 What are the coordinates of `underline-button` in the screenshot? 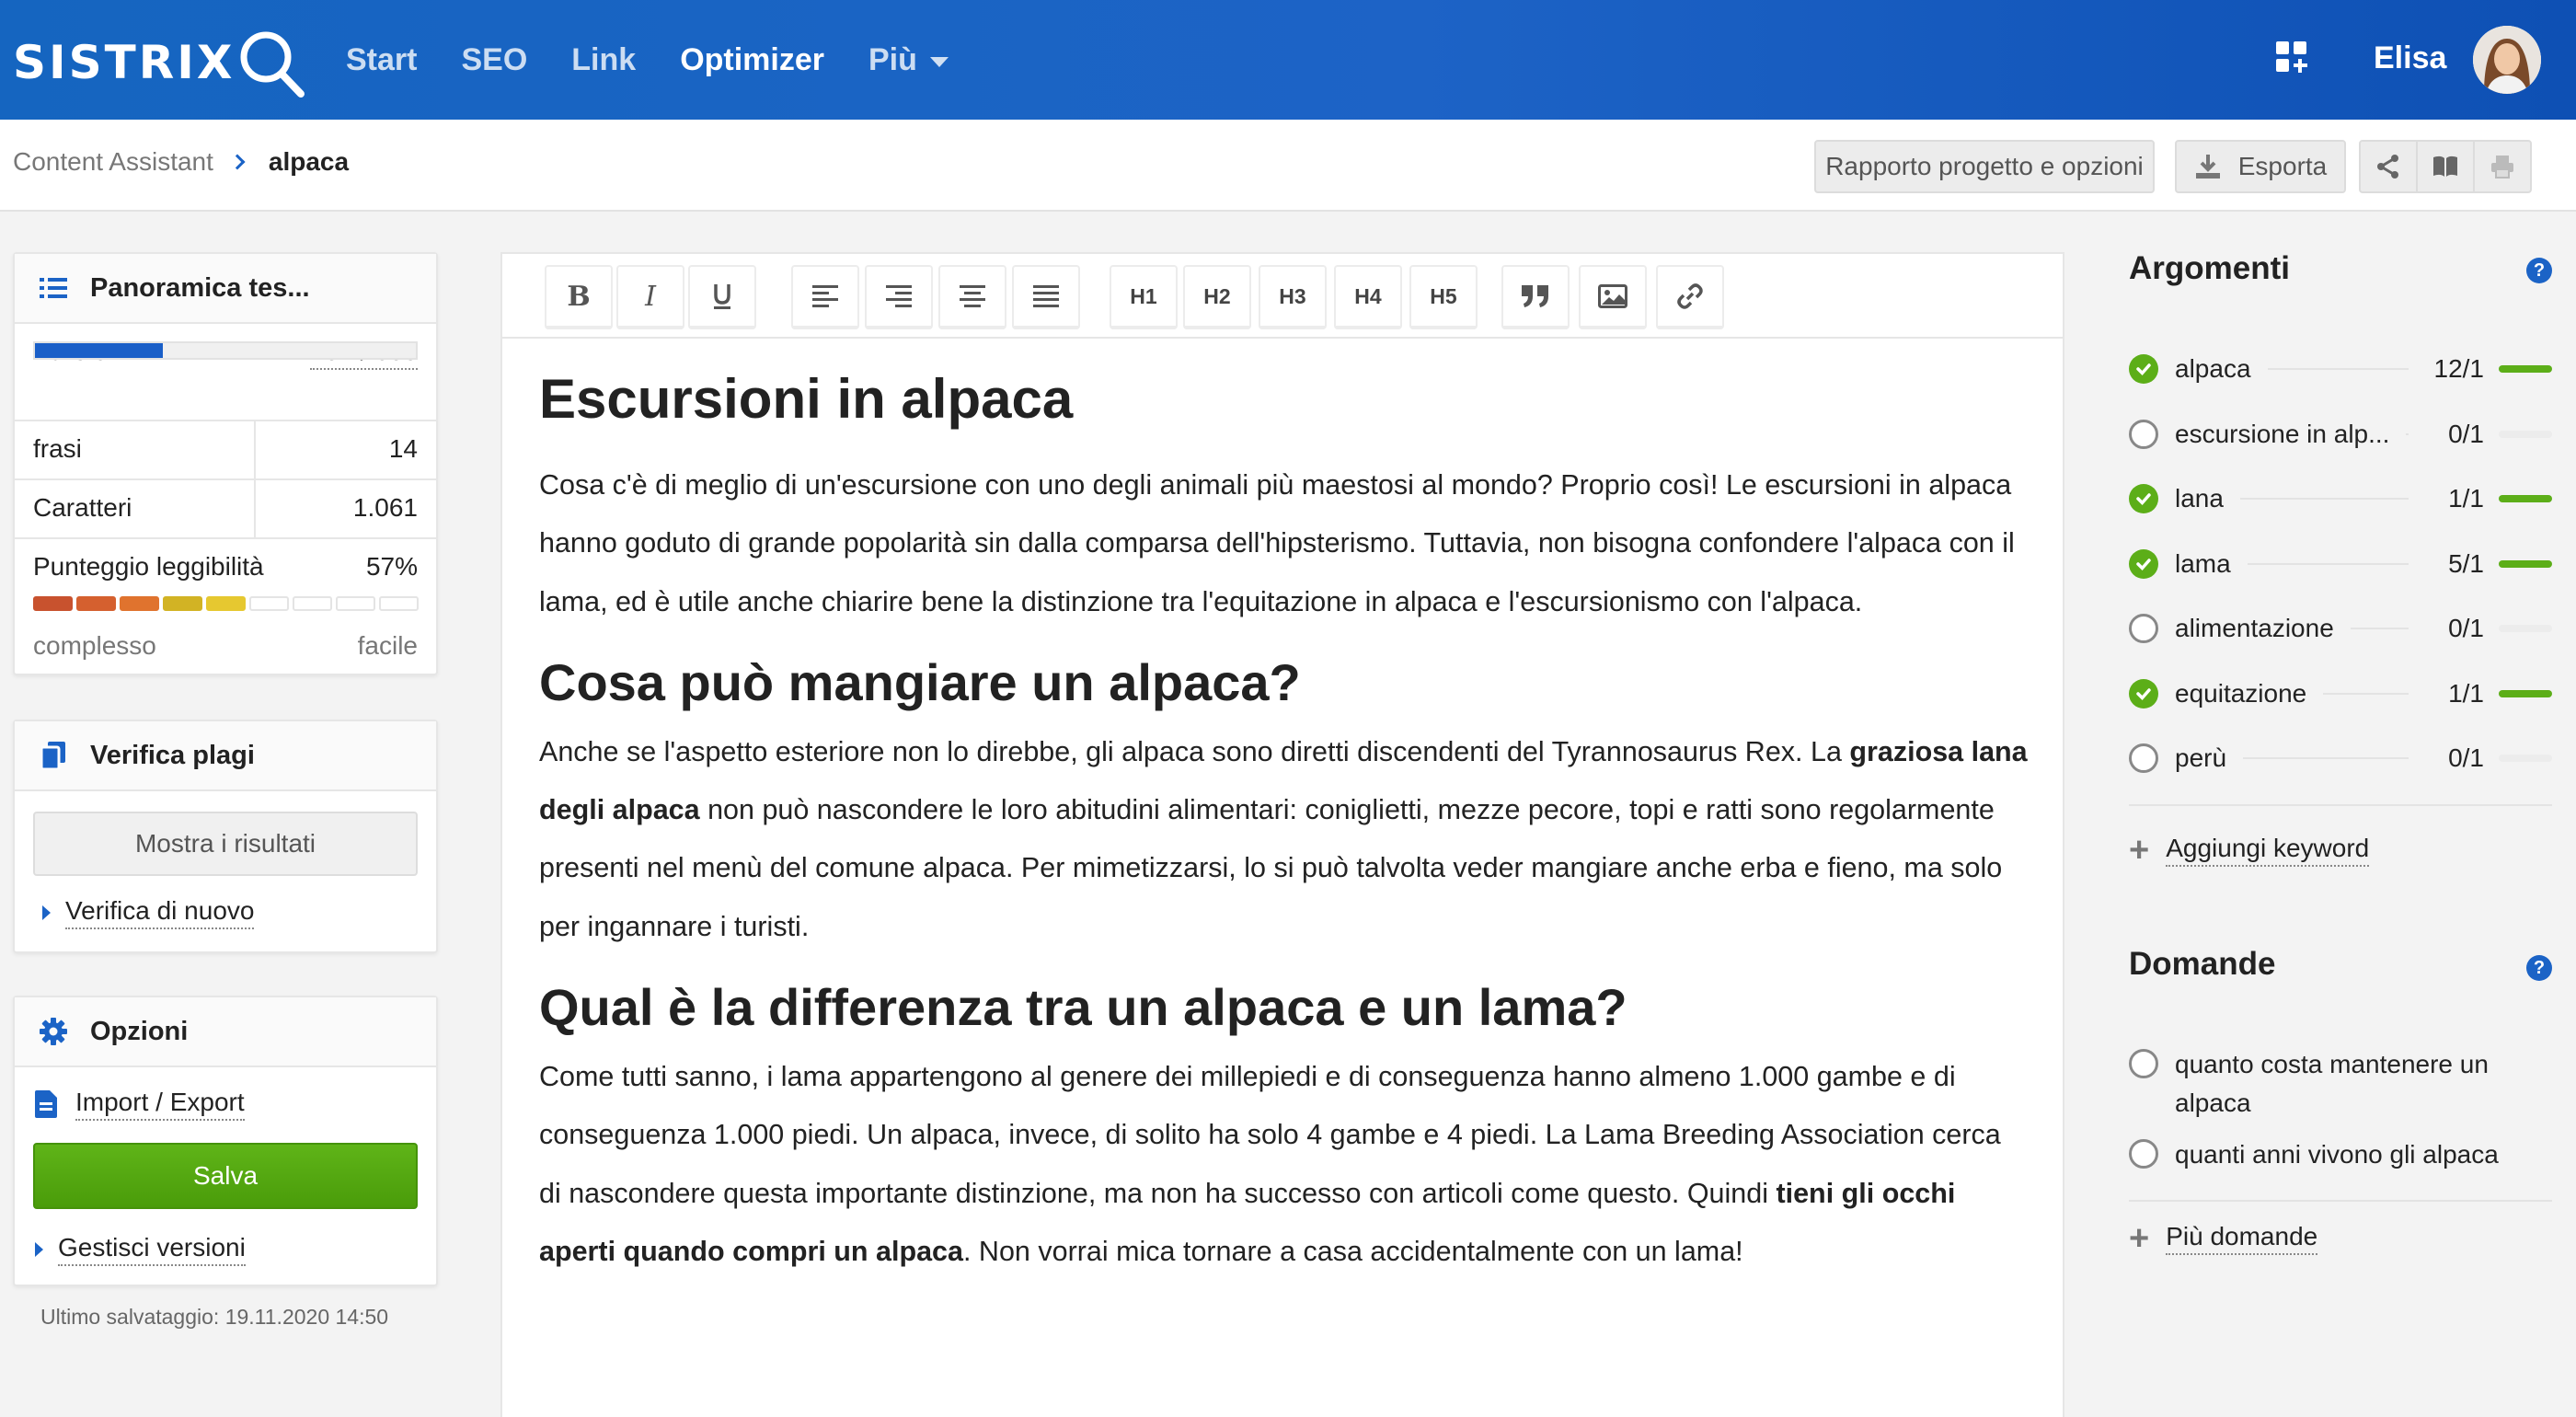 It's located at (722, 297).